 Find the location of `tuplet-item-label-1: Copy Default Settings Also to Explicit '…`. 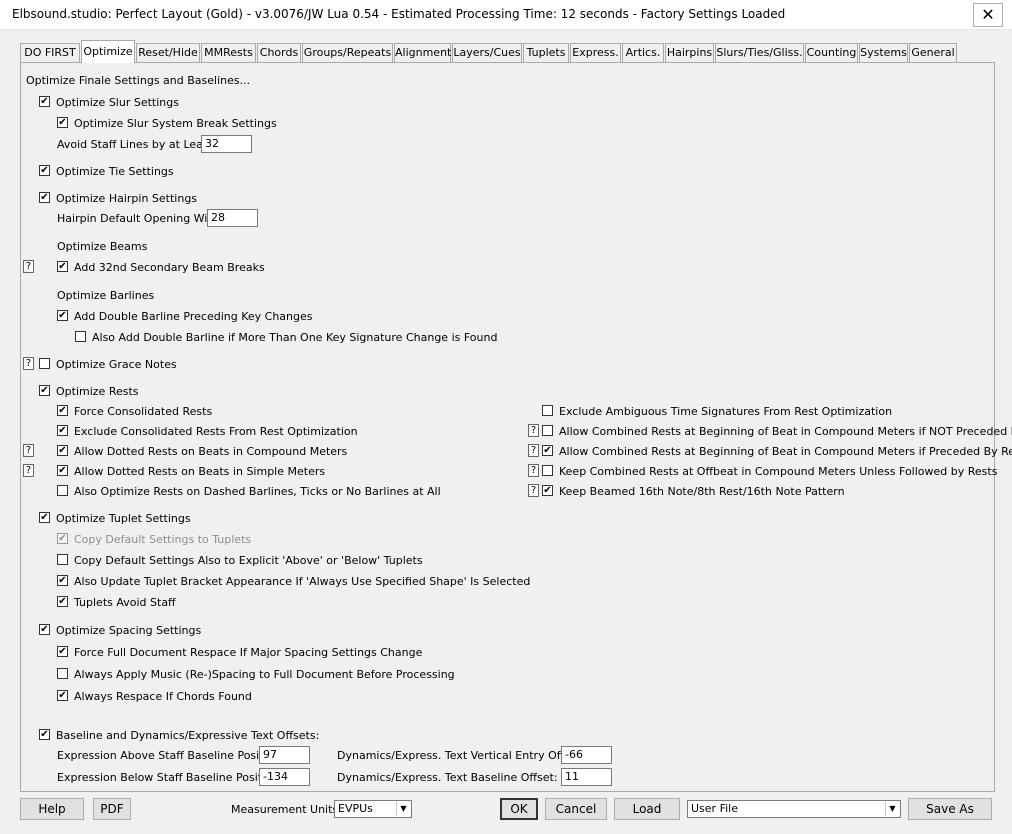

tuplet-item-label-1: Copy Default Settings Also to Explicit '… is located at coordinates (248, 560).